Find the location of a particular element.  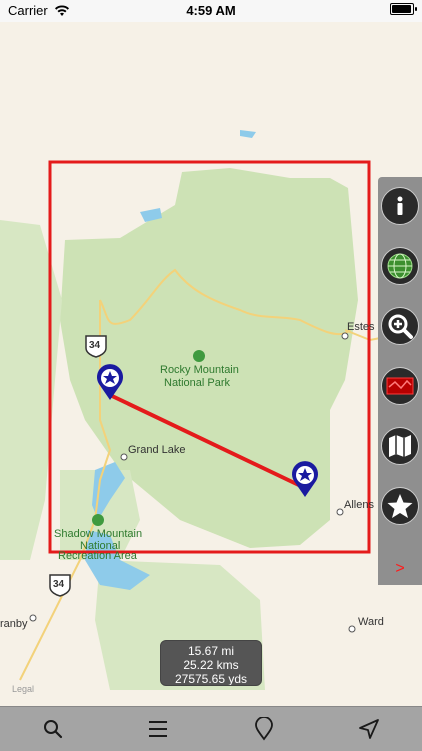

folded-map-button is located at coordinates (400, 446).